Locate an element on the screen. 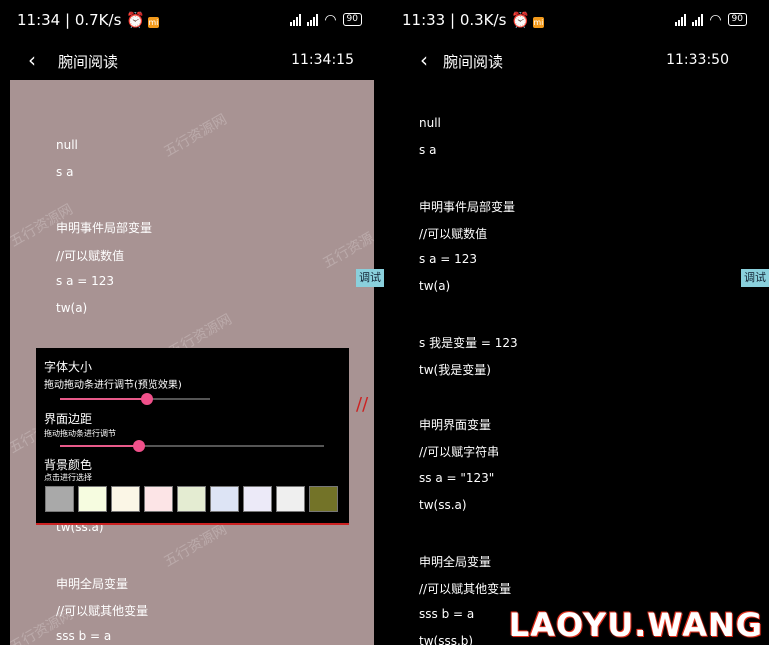 This screenshot has width=769, height=645. app-header: ‹ 腕间阅读 11:34:15 is located at coordinates (192, 61).